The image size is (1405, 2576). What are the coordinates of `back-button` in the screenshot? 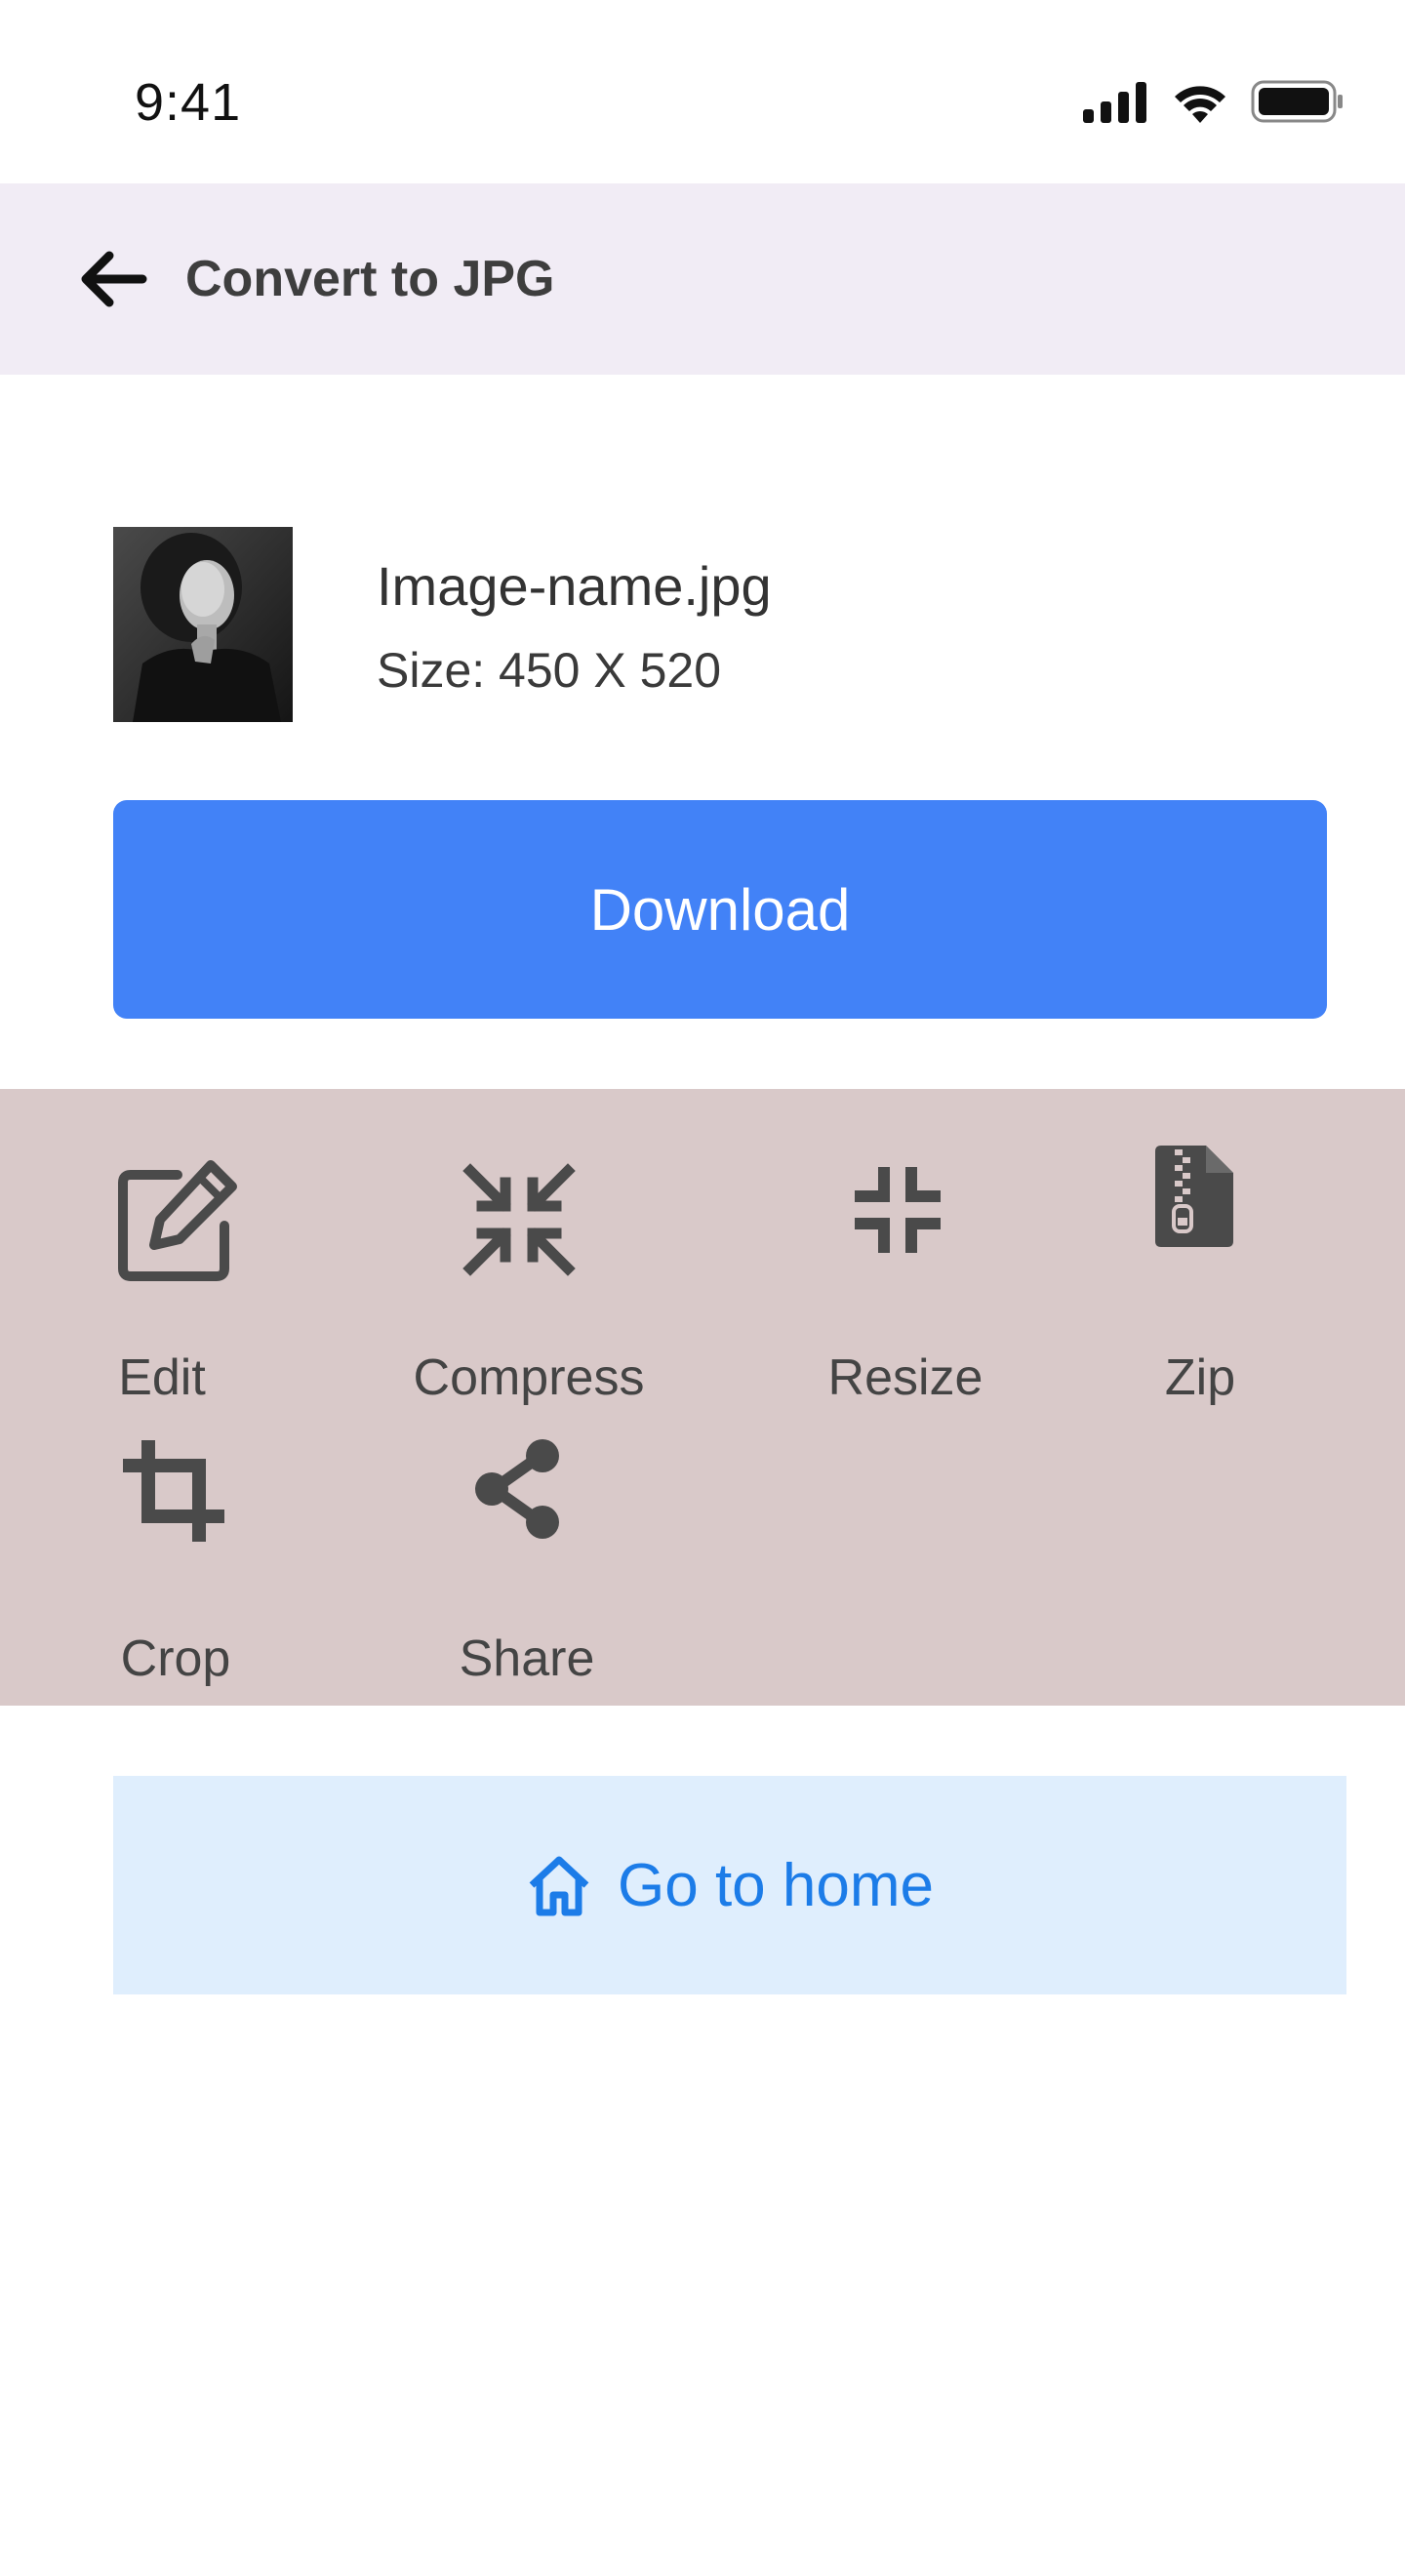 It's located at (113, 279).